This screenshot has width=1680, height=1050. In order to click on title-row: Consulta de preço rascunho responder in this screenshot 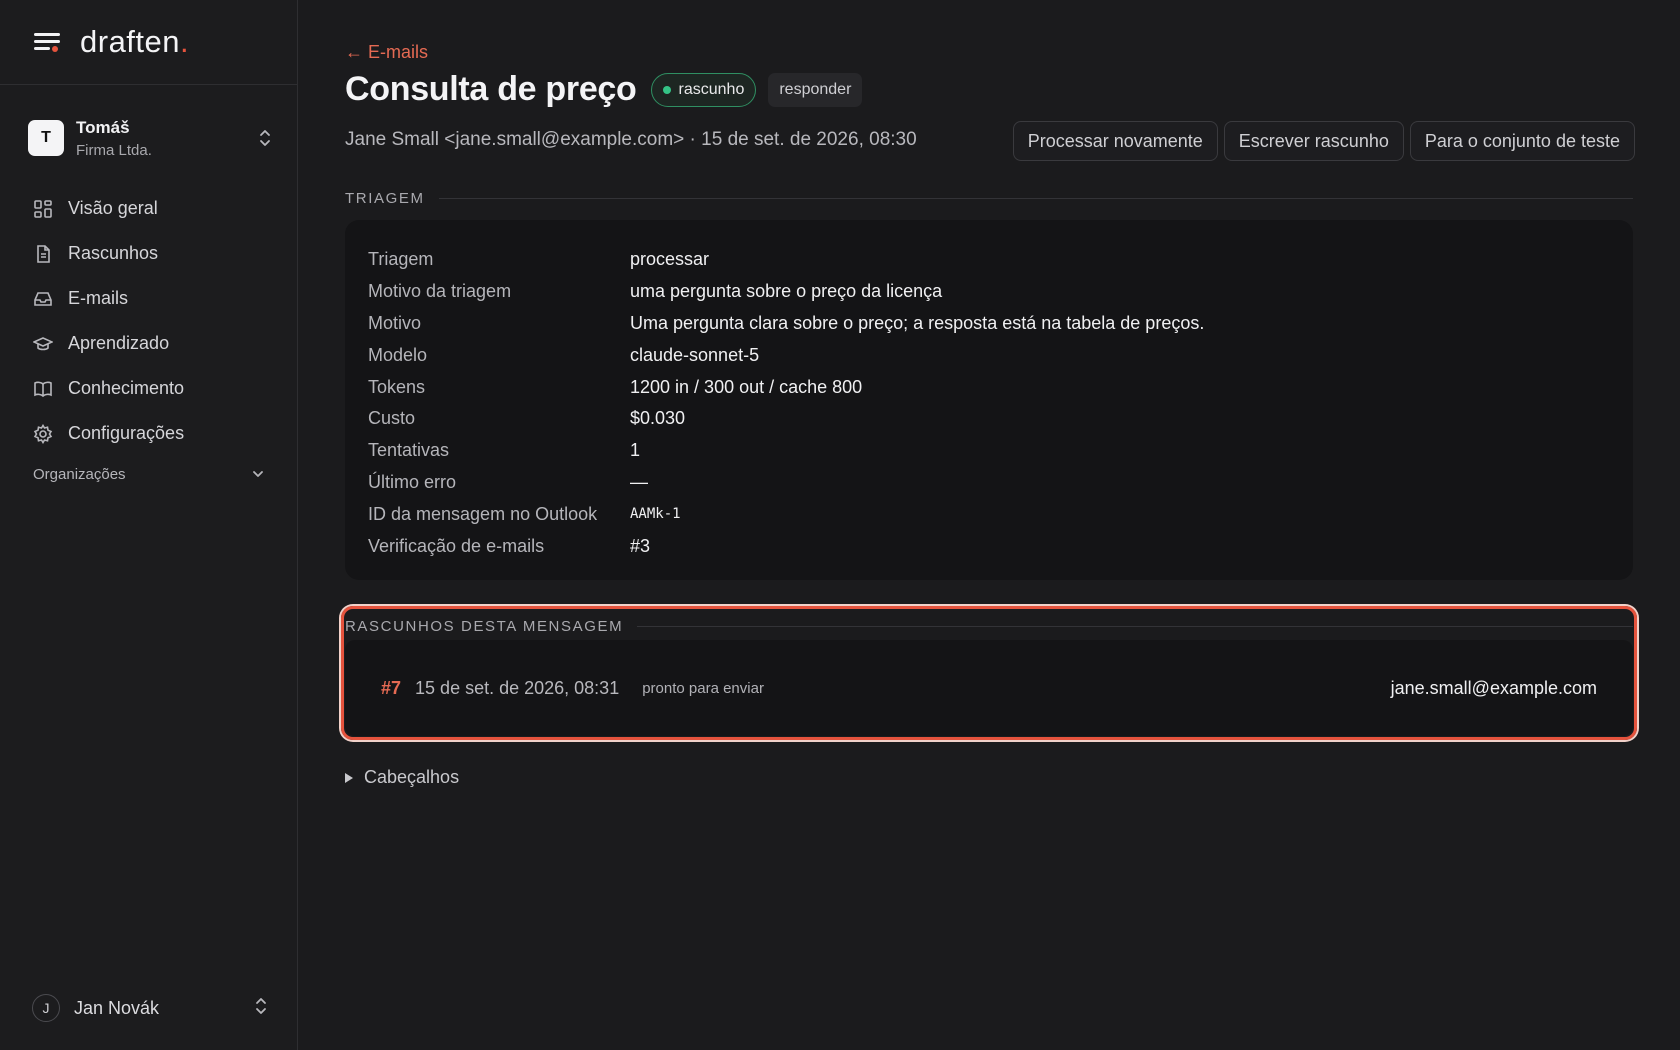, I will do `click(604, 89)`.